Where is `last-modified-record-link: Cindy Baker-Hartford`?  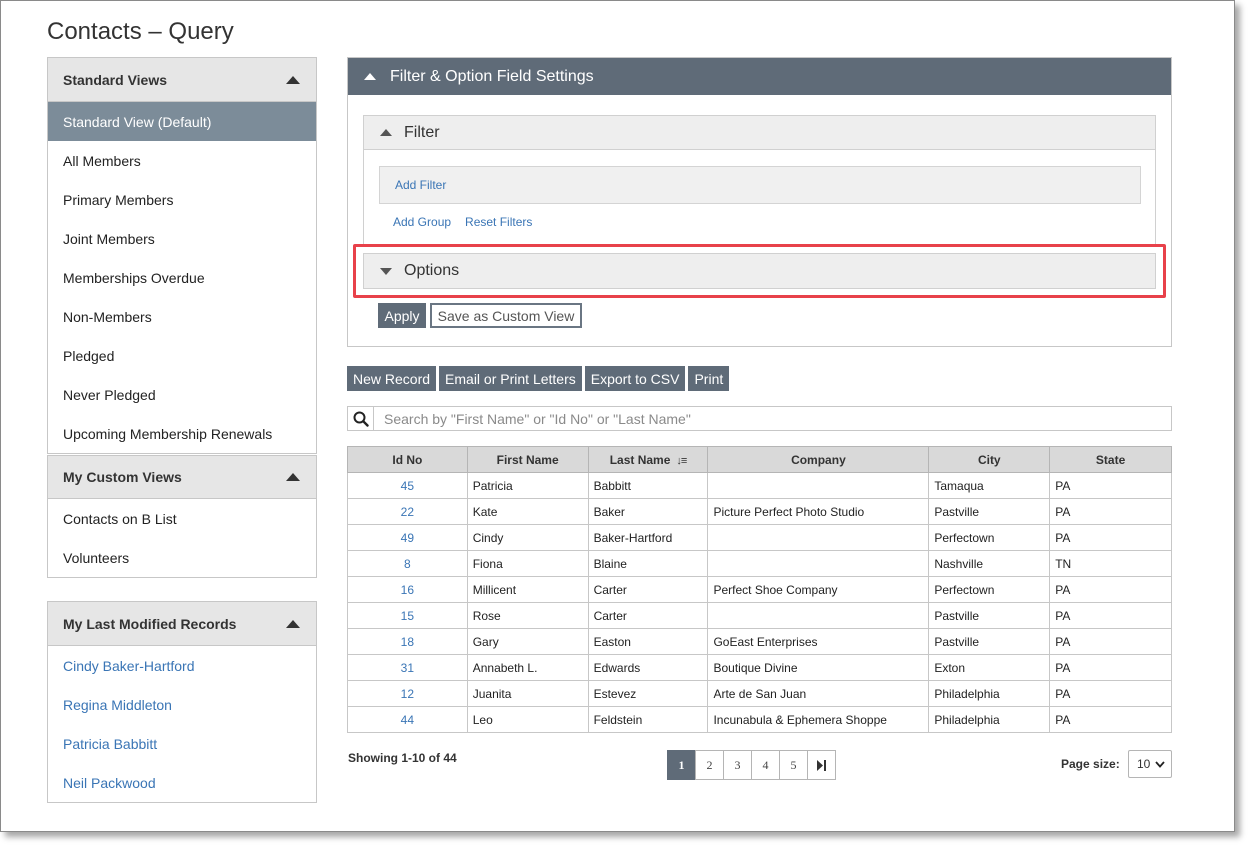
last-modified-record-link: Cindy Baker-Hartford is located at coordinates (182, 665).